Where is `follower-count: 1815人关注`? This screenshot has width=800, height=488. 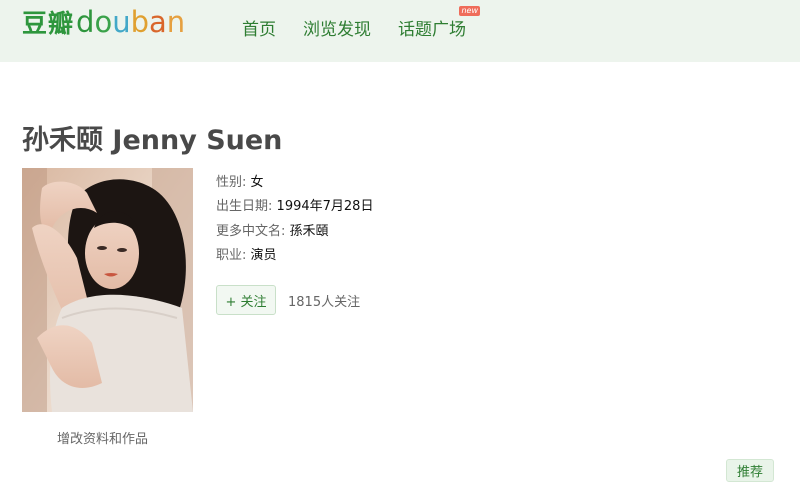
follower-count: 1815人关注 is located at coordinates (324, 302).